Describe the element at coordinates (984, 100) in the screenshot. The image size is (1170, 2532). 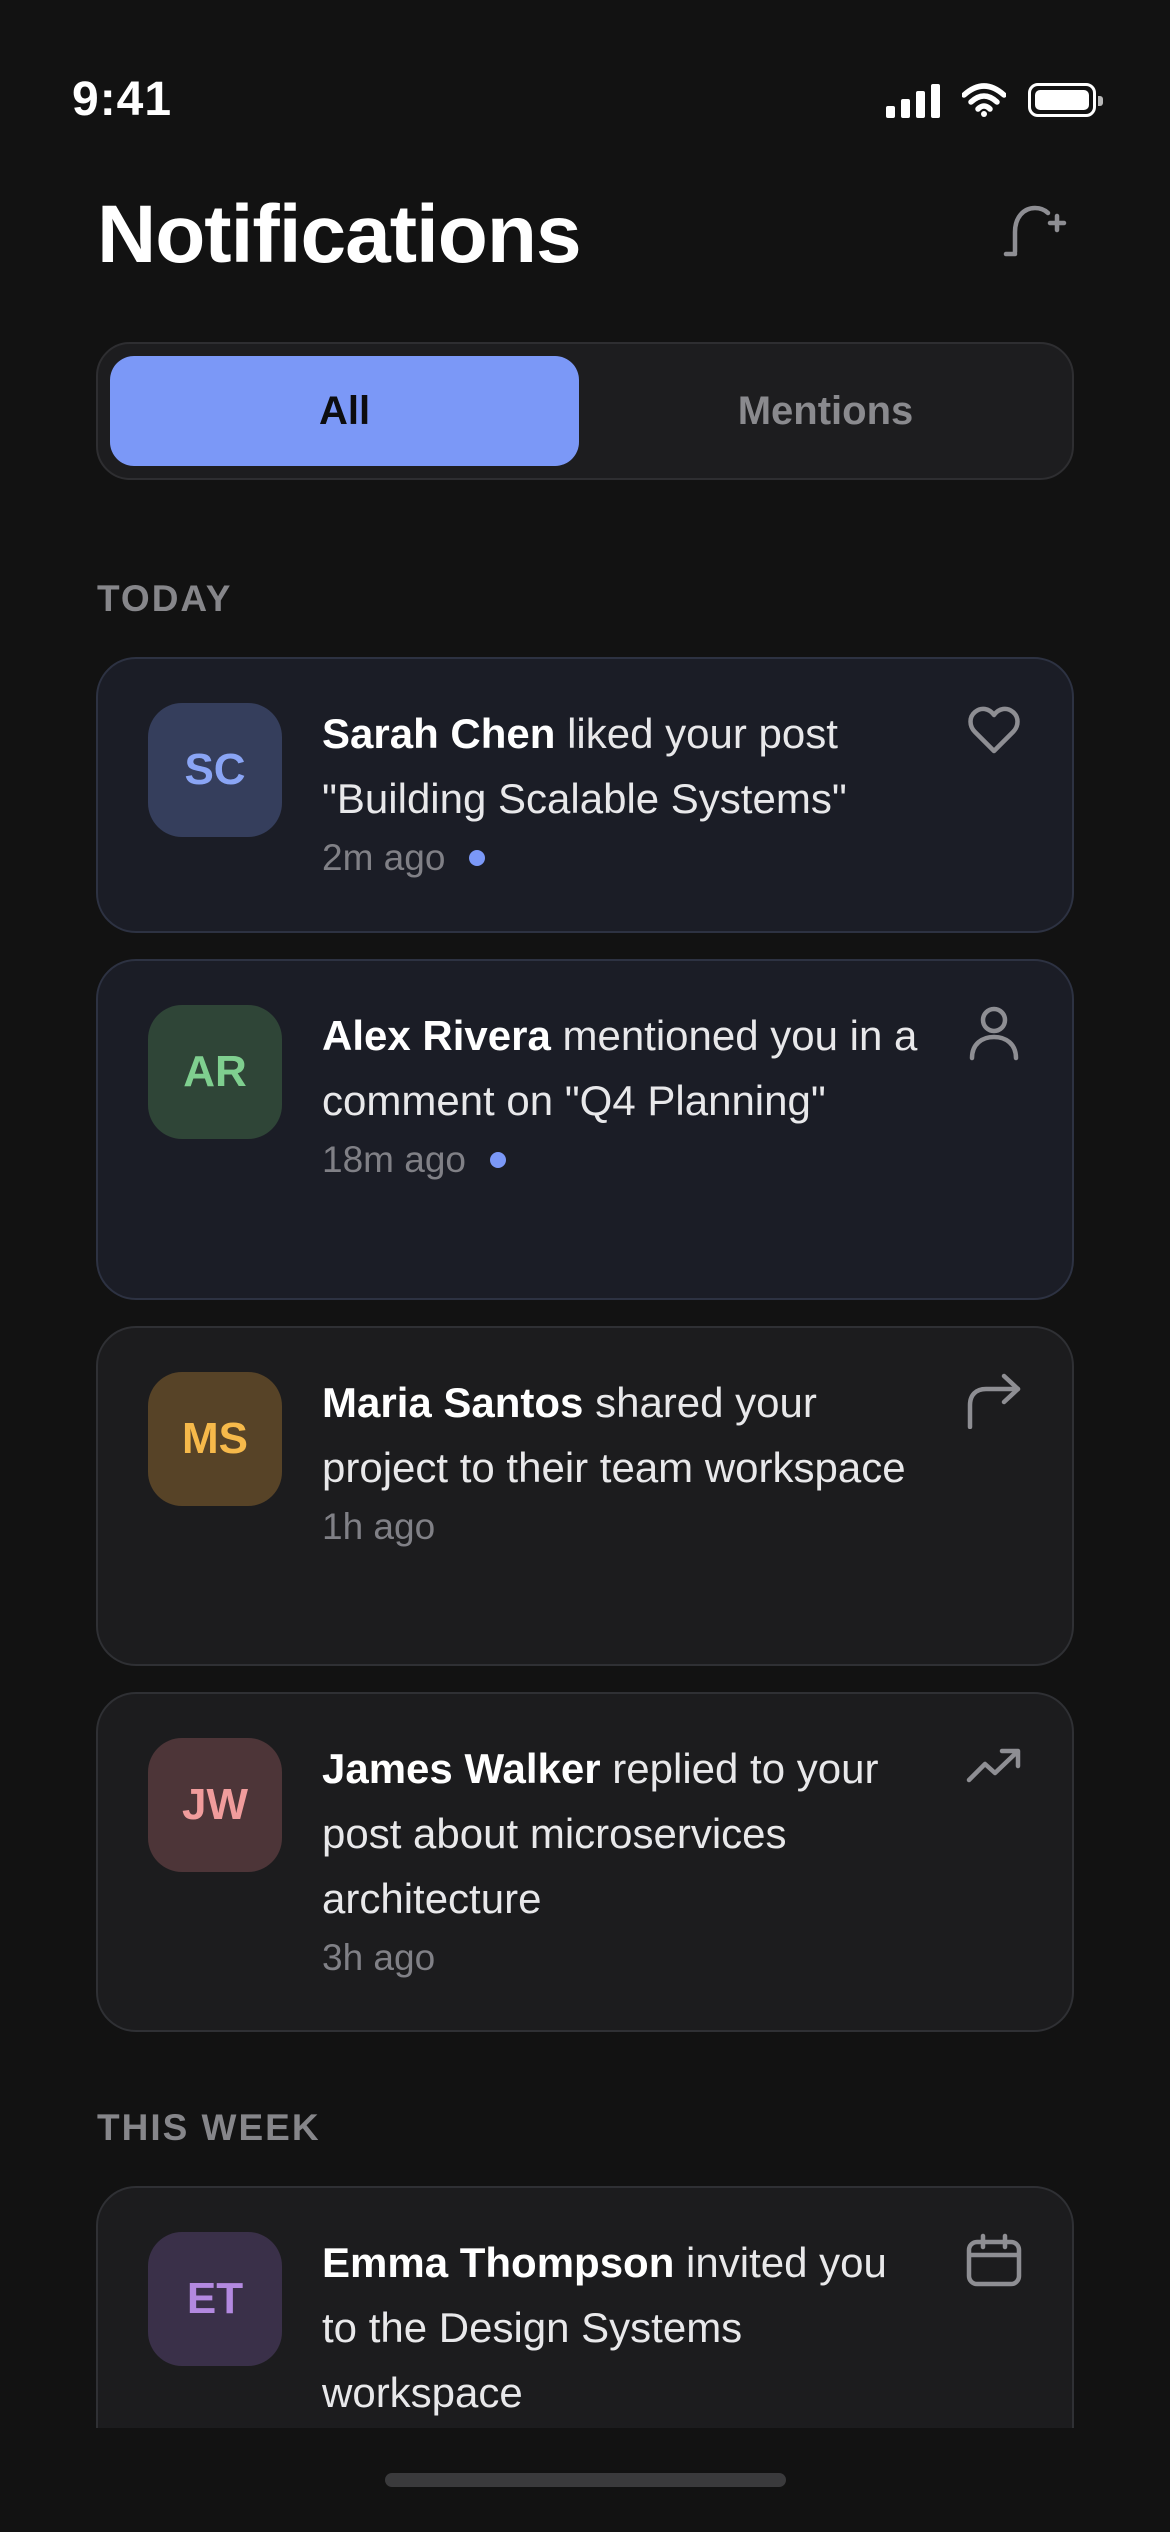
I see `wifi-icon` at that location.